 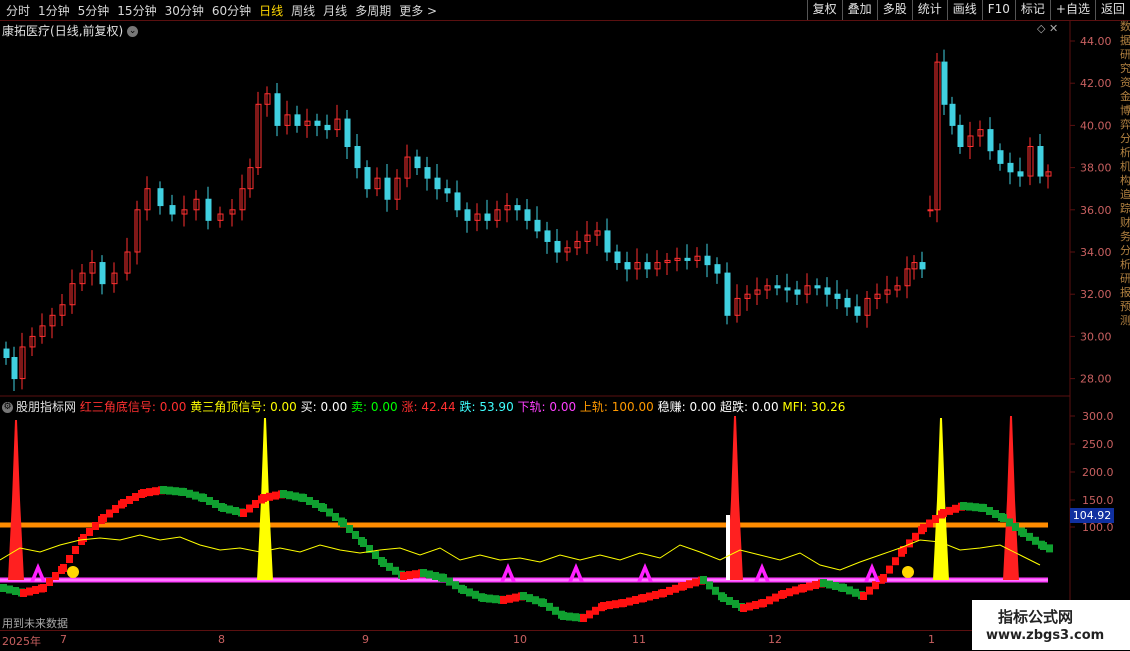 I want to click on date-month-12: 12, so click(x=775, y=639).